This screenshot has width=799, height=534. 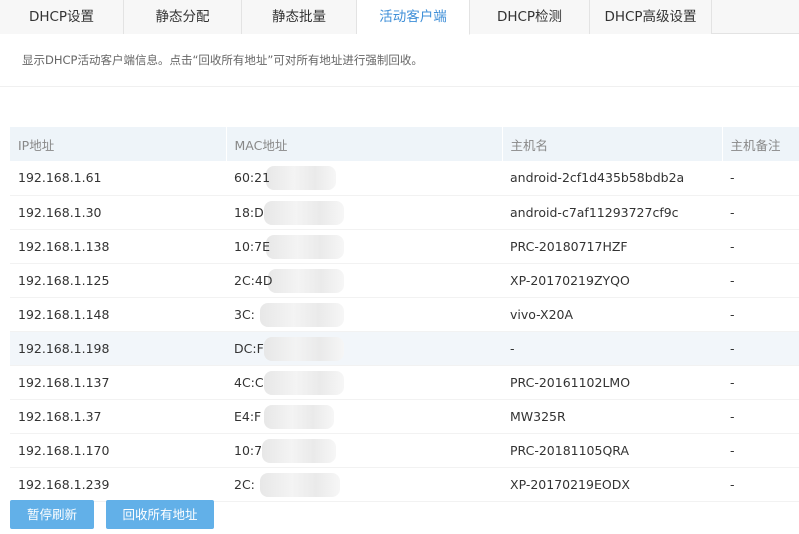 What do you see at coordinates (249, 348) in the screenshot?
I see `mac-prefix: DC:F` at bounding box center [249, 348].